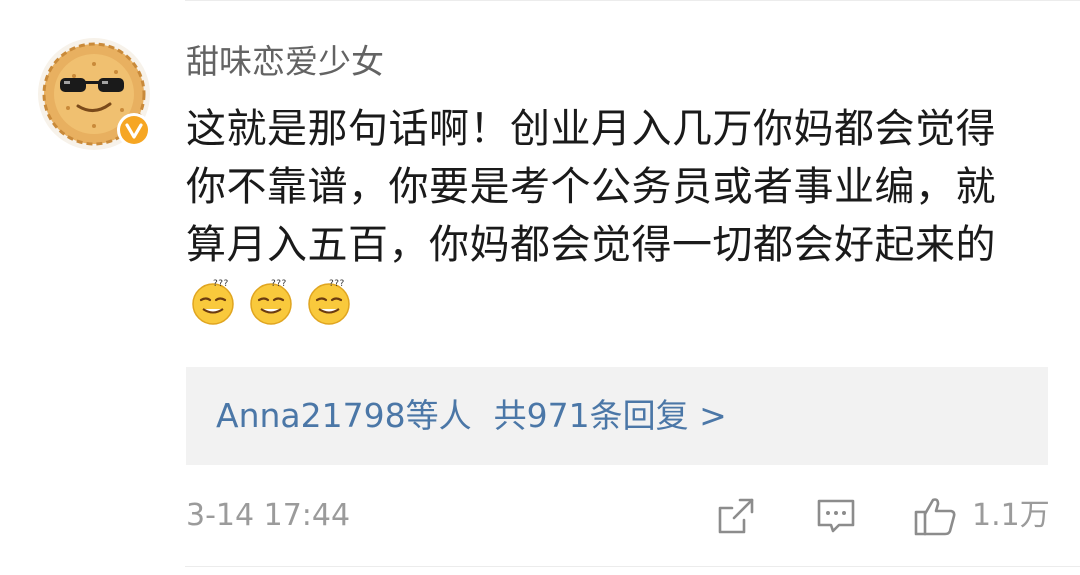  Describe the element at coordinates (94, 94) in the screenshot. I see `avatar` at that location.